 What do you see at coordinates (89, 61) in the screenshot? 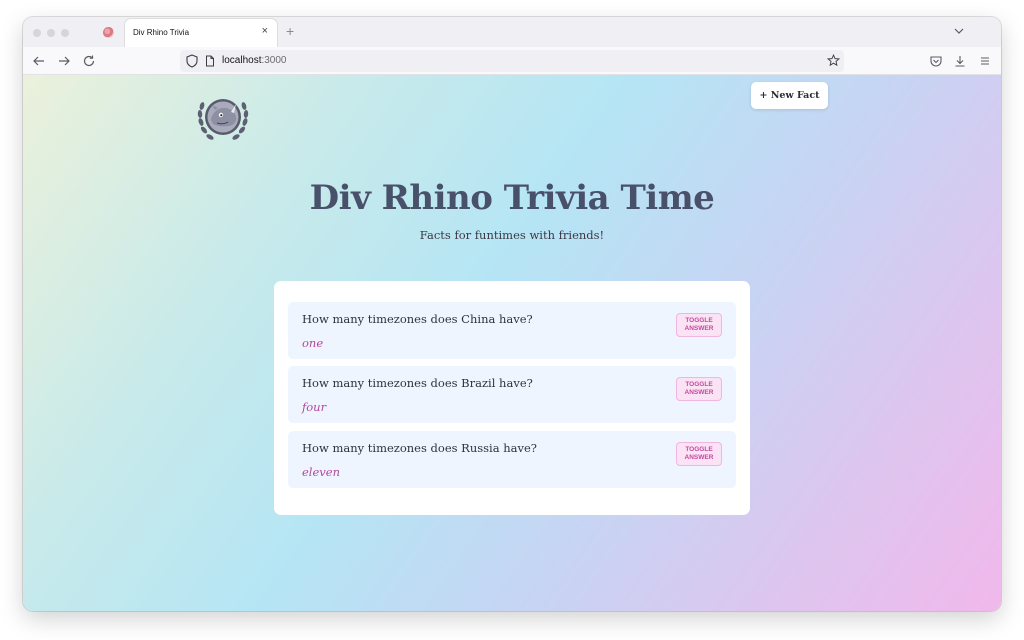
I see `reload-icon` at bounding box center [89, 61].